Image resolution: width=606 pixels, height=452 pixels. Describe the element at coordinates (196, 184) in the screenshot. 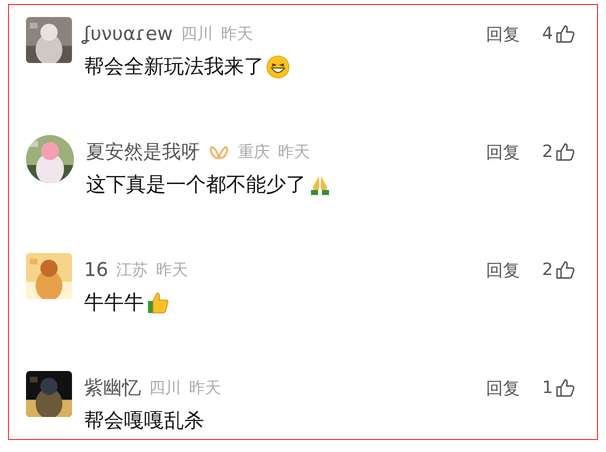

I see `comment-text: 这下真是一个都不能少了` at that location.